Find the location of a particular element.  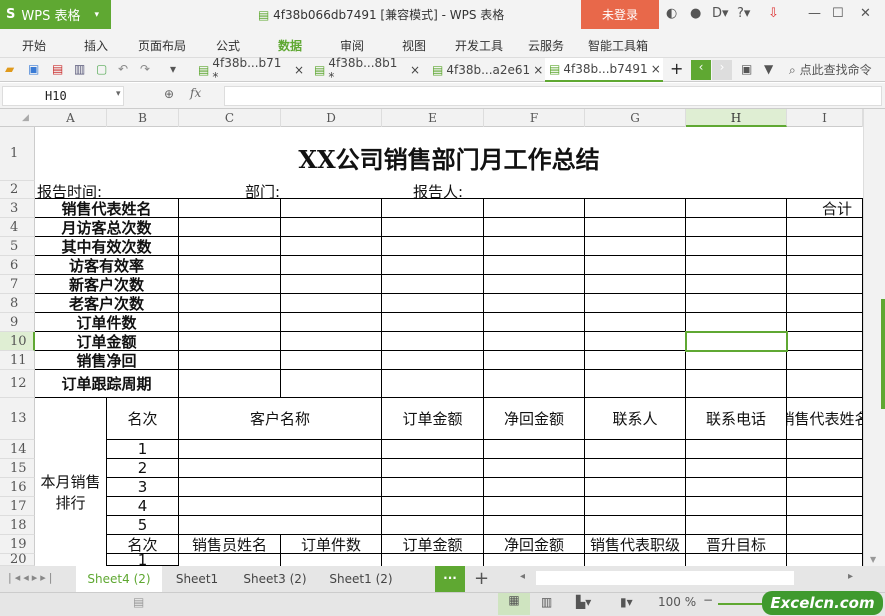

row-header-17: 17 is located at coordinates (17, 506).